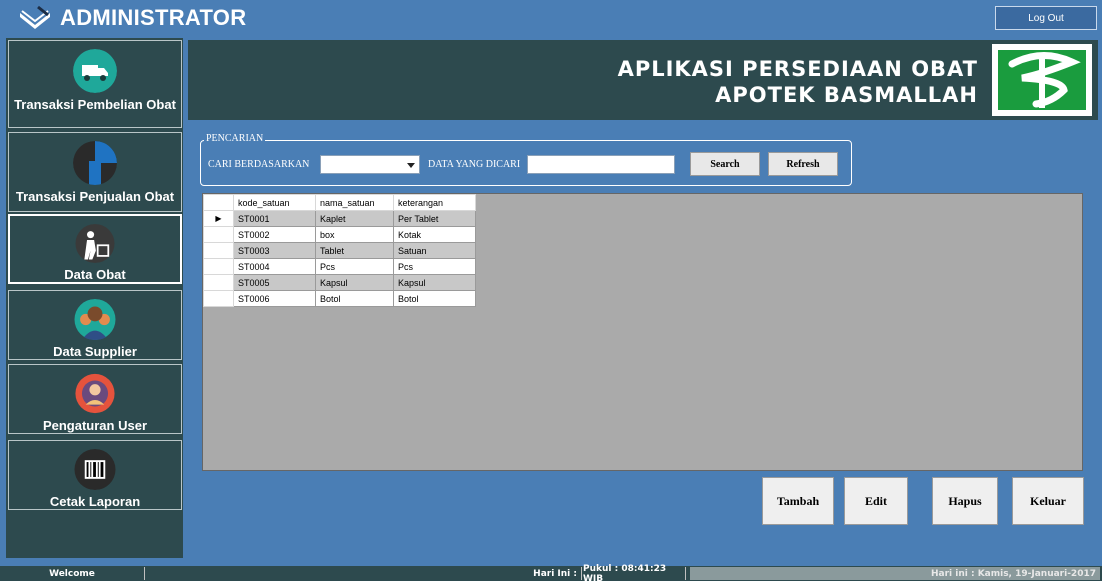  Describe the element at coordinates (474, 164) in the screenshot. I see `data-yang-dicari-label: DATA YANG DICARI` at that location.